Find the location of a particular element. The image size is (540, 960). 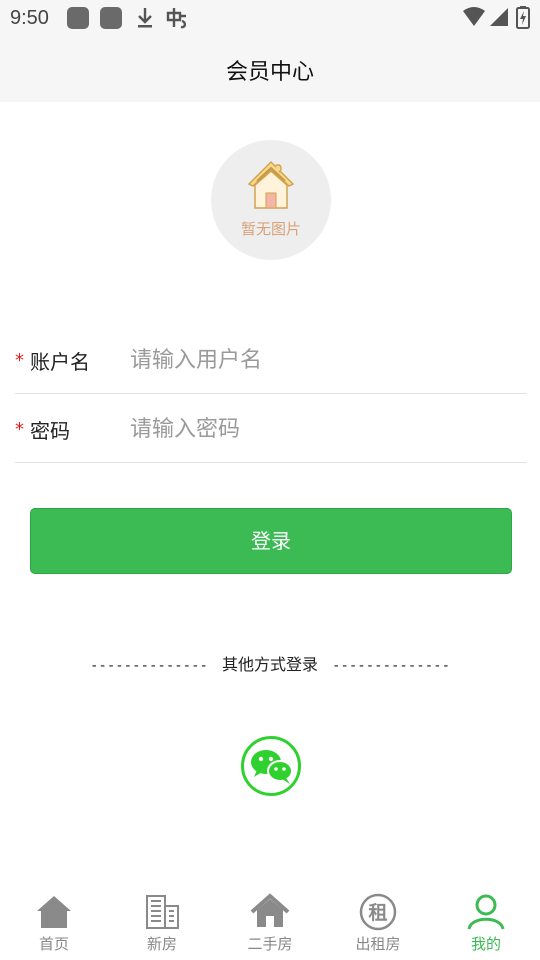

signal-icon is located at coordinates (499, 17).